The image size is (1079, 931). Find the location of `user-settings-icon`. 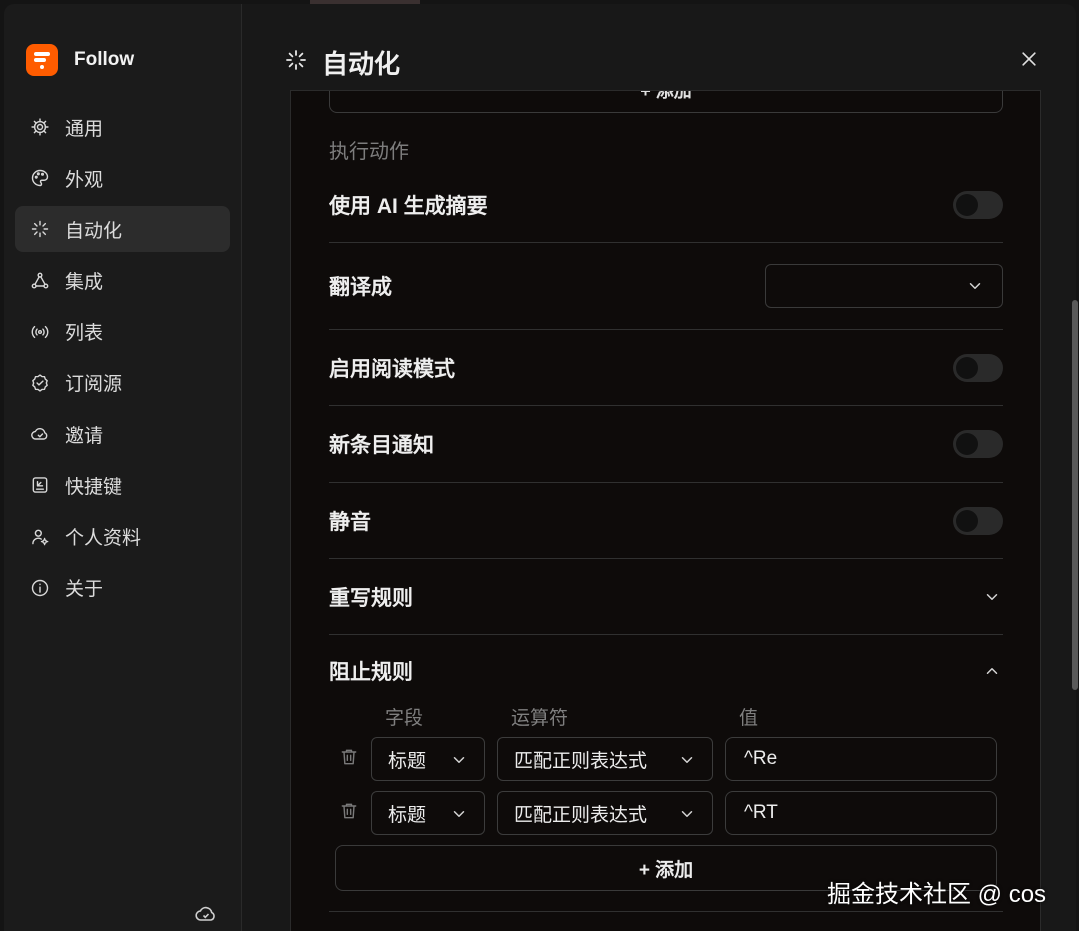

user-settings-icon is located at coordinates (40, 537).